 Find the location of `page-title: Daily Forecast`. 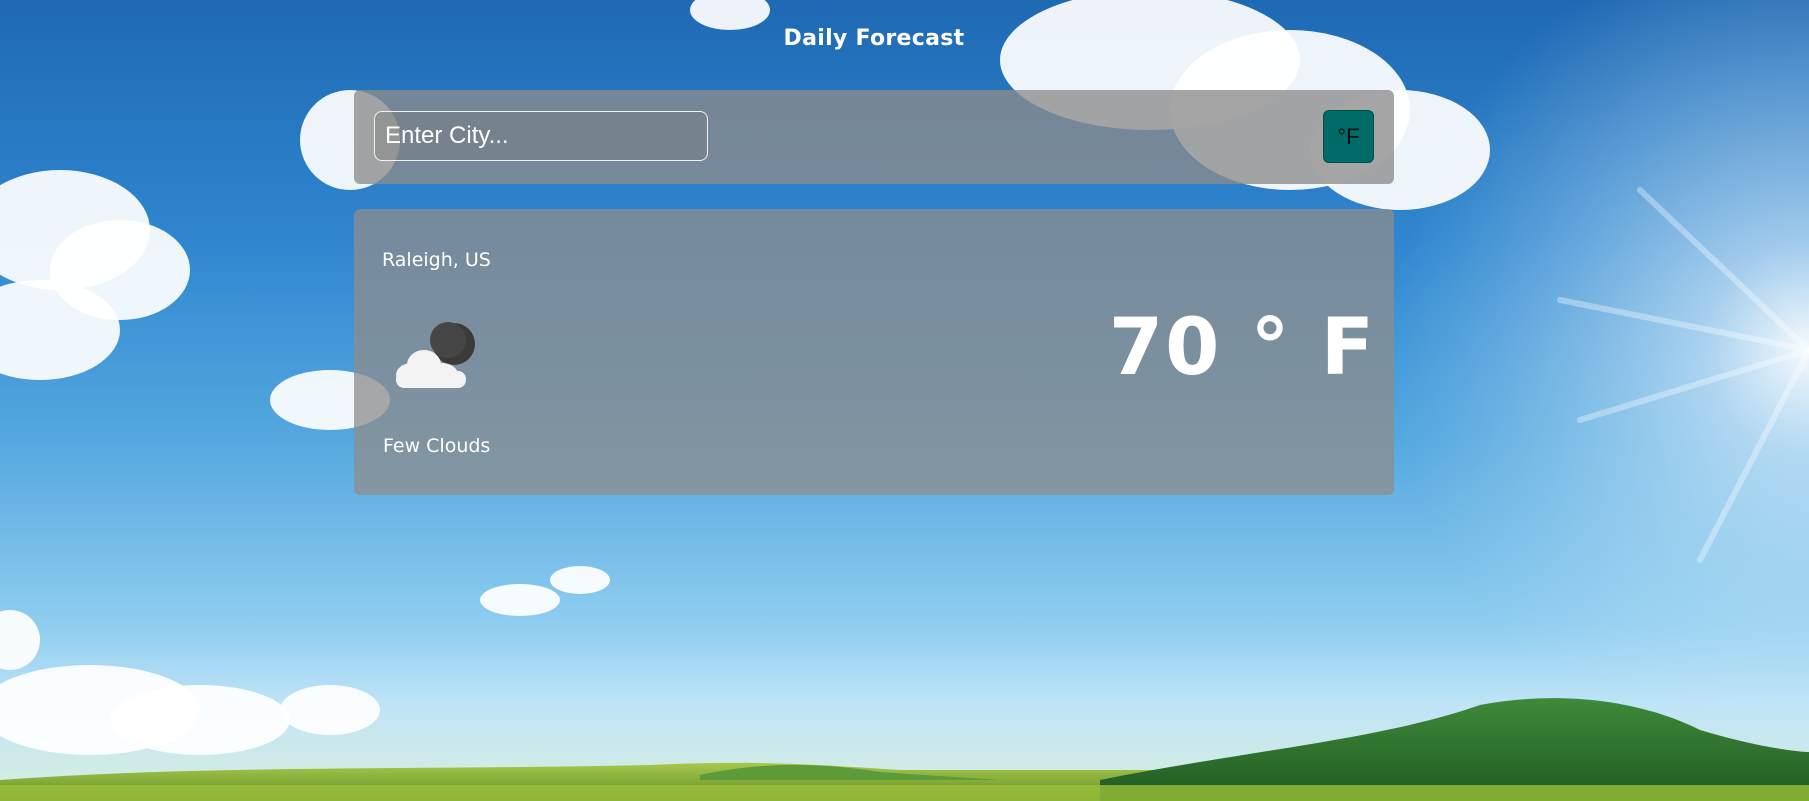

page-title: Daily Forecast is located at coordinates (874, 38).